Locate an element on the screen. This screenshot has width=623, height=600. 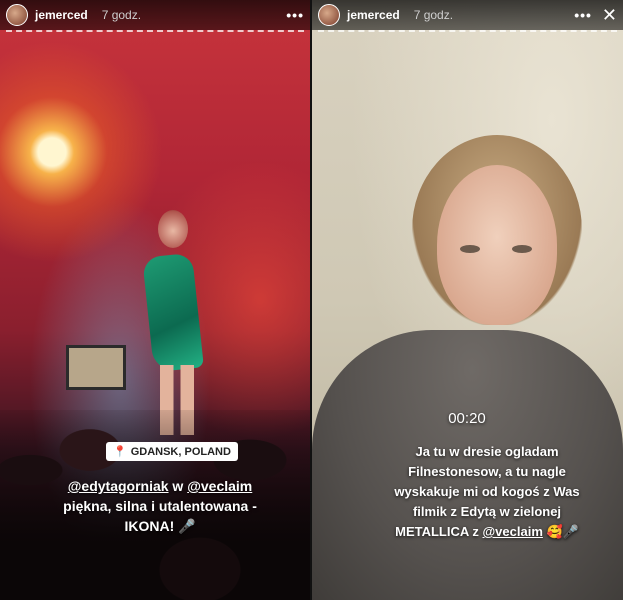
story-header: jemerced 7 godz. ••• ✕ is located at coordinates (467, 15).